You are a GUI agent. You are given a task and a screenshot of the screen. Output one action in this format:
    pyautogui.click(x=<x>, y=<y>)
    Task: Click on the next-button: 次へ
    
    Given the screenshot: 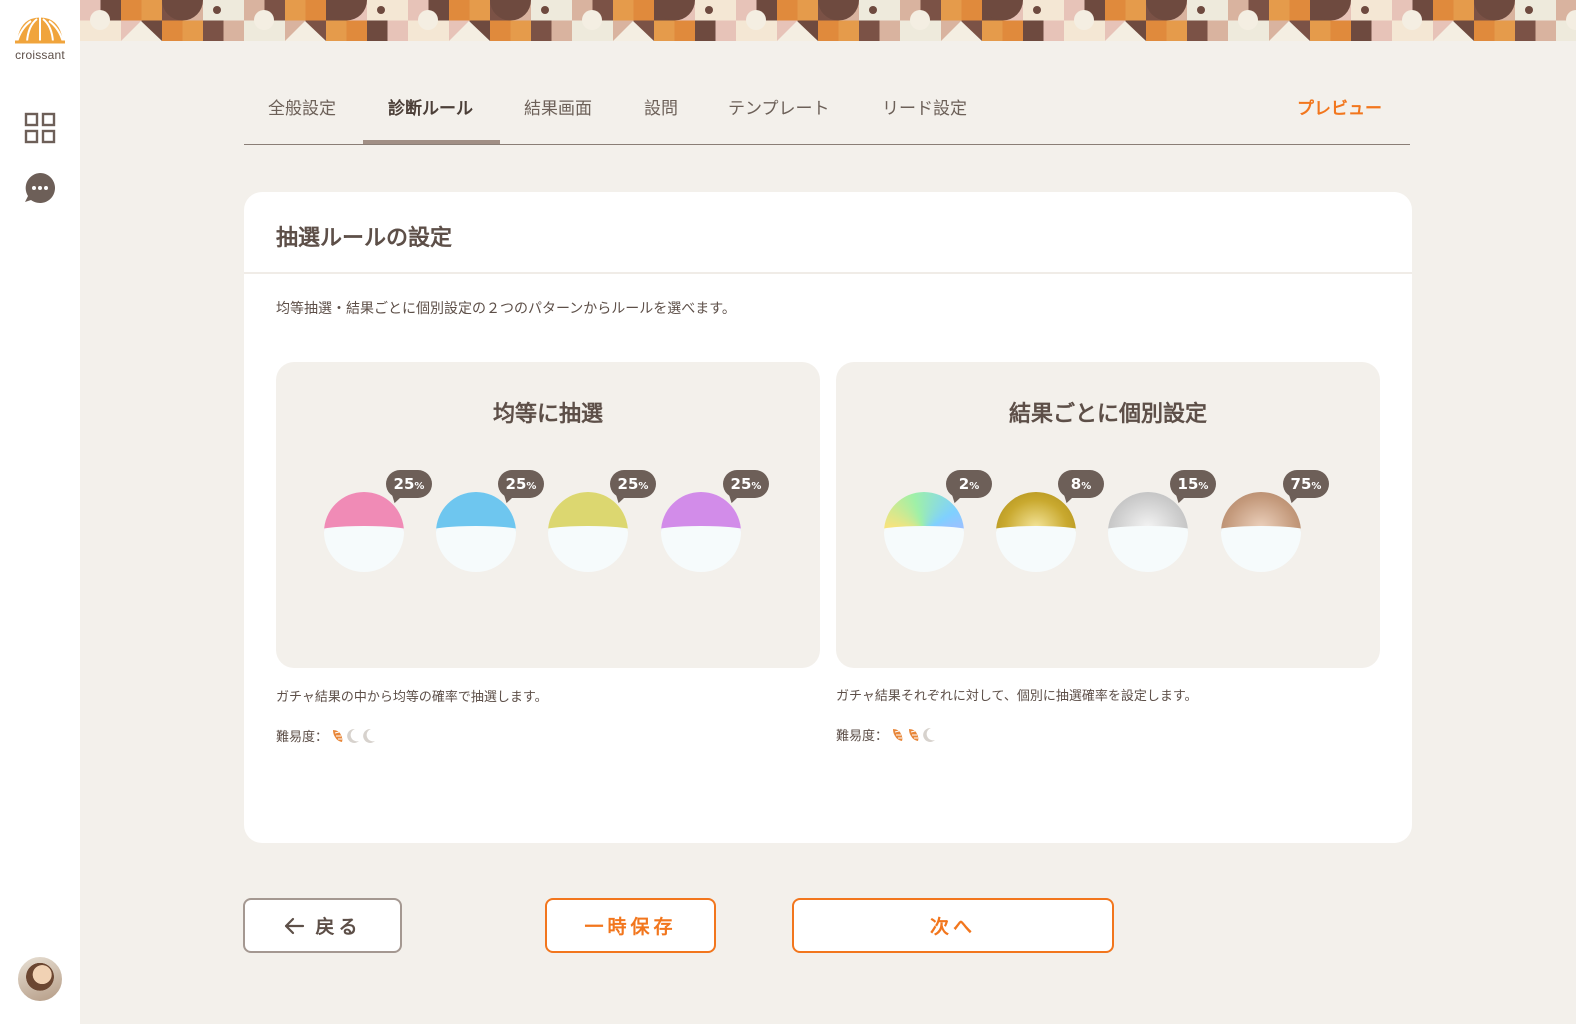 What is the action you would take?
    pyautogui.click(x=953, y=925)
    